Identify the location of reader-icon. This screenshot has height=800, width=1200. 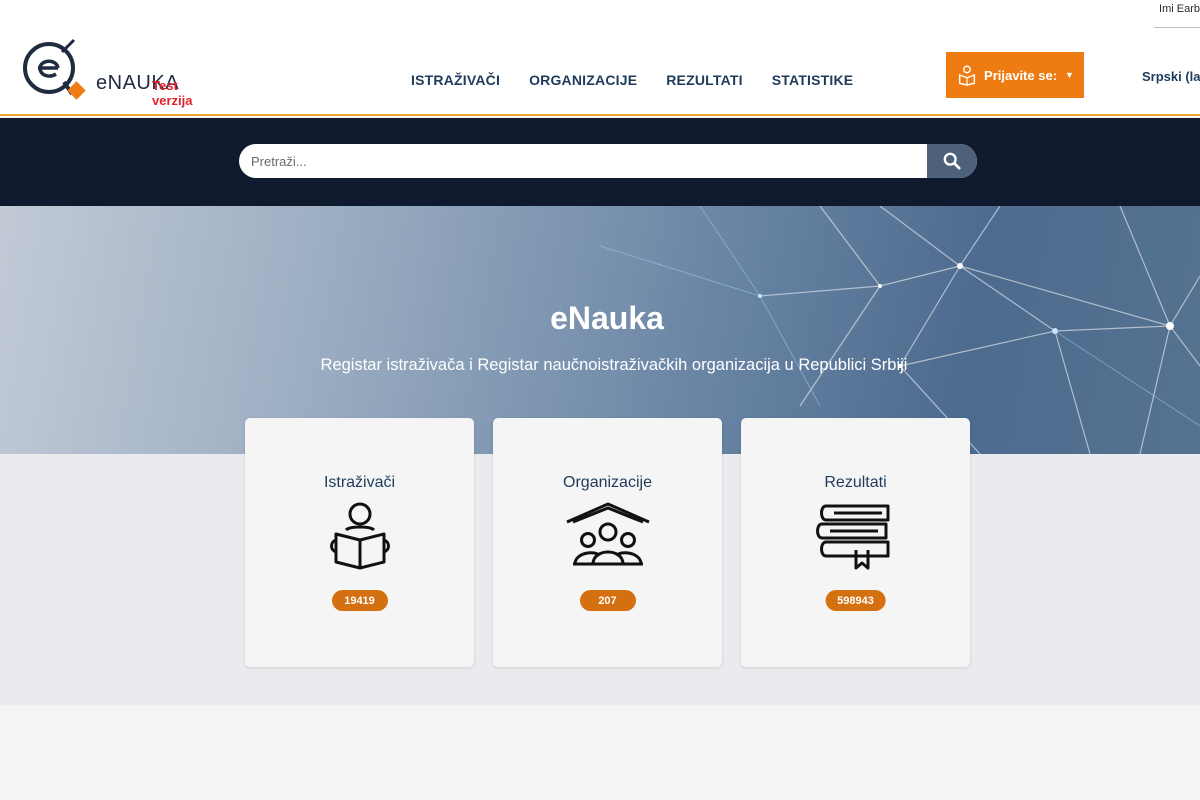
(359, 536).